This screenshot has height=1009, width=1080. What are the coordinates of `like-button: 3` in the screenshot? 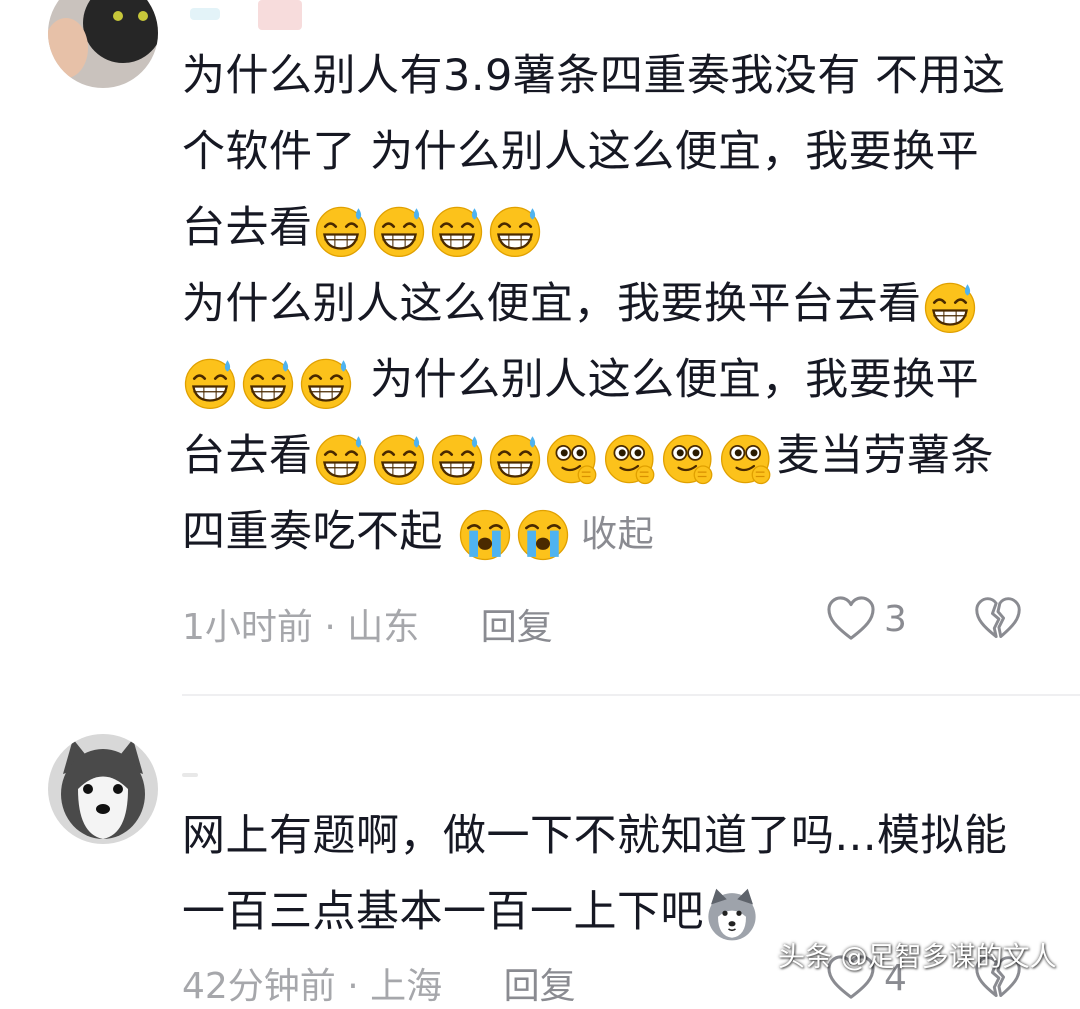 It's located at (866, 619).